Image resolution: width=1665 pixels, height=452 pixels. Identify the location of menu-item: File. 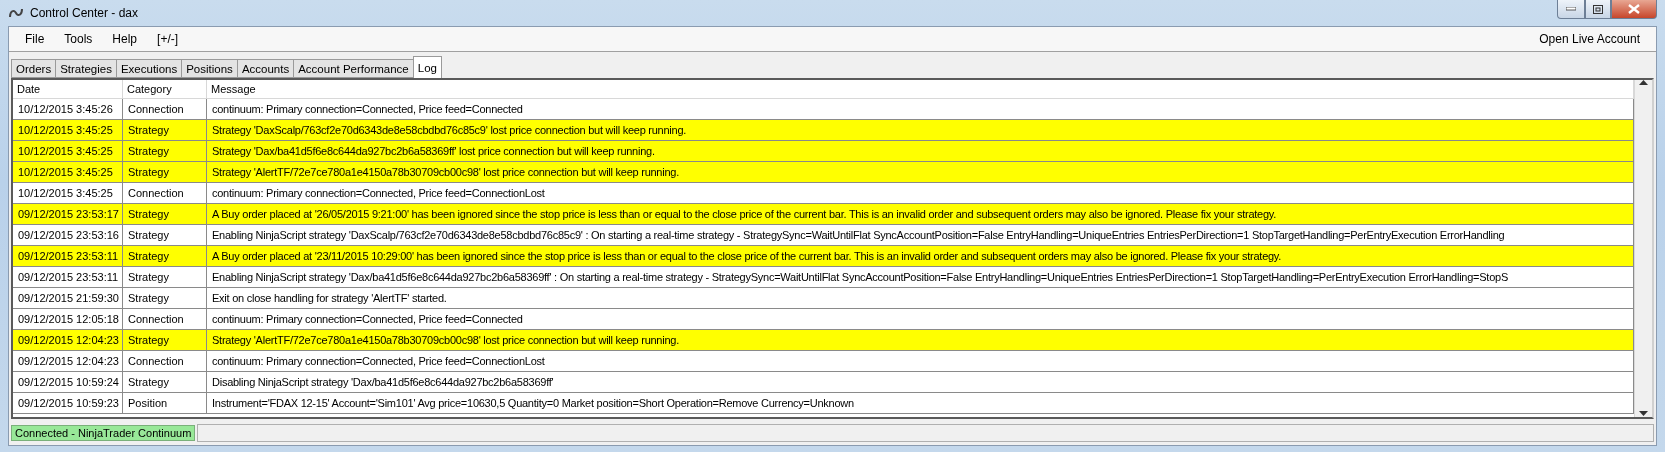
(35, 39).